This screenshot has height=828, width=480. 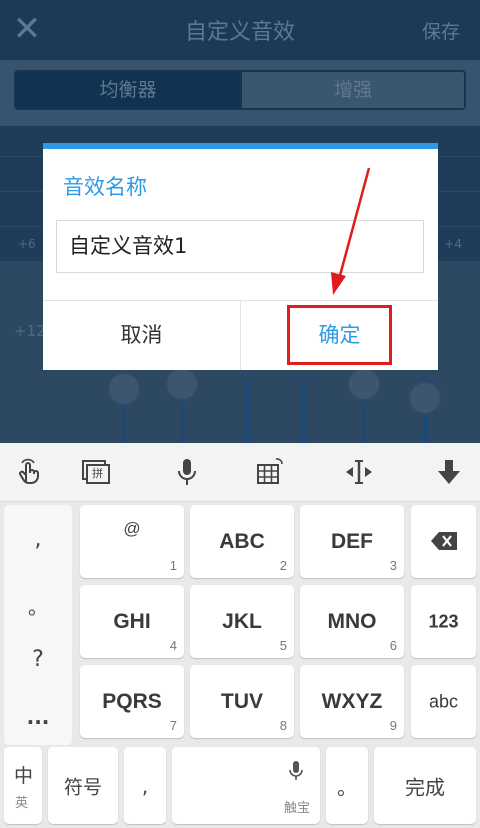 I want to click on keyboard-toolbar: 拼, so click(x=240, y=472).